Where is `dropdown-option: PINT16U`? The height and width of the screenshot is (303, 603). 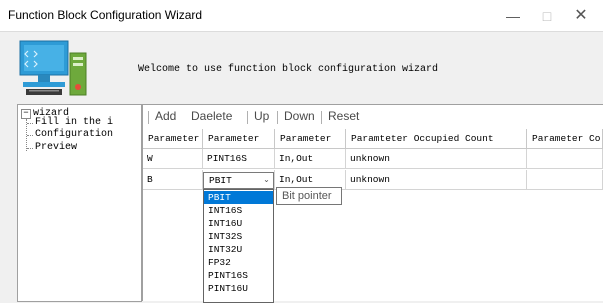
dropdown-option: PINT16U is located at coordinates (238, 288).